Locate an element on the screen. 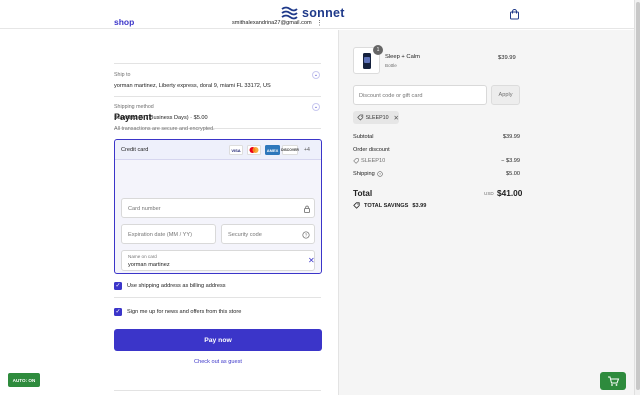 Image resolution: width=640 pixels, height=395 pixels. name-on-card-label: Name on card is located at coordinates (142, 256).